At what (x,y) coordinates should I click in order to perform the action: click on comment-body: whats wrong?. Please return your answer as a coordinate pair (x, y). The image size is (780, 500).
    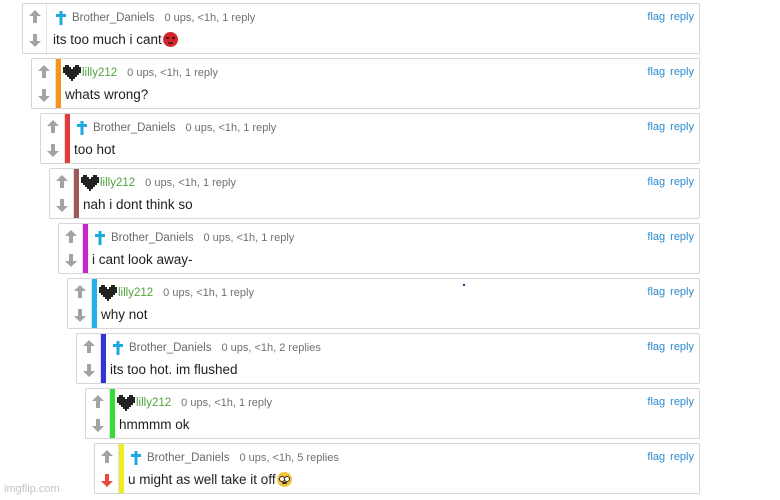
    Looking at the image, I should click on (107, 94).